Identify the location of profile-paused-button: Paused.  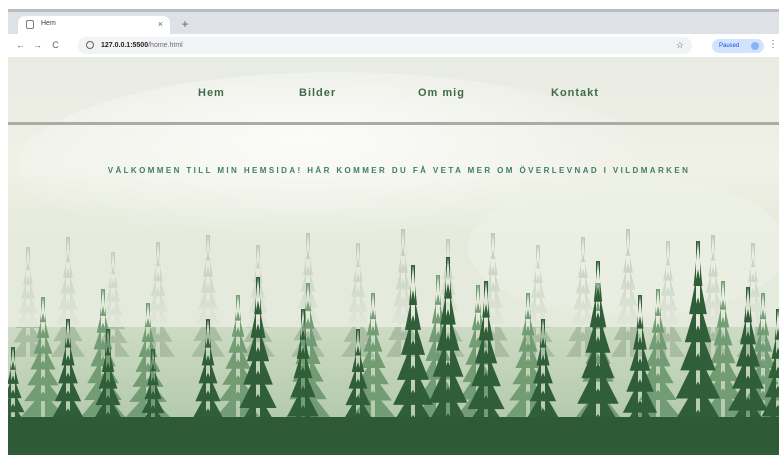
(738, 46).